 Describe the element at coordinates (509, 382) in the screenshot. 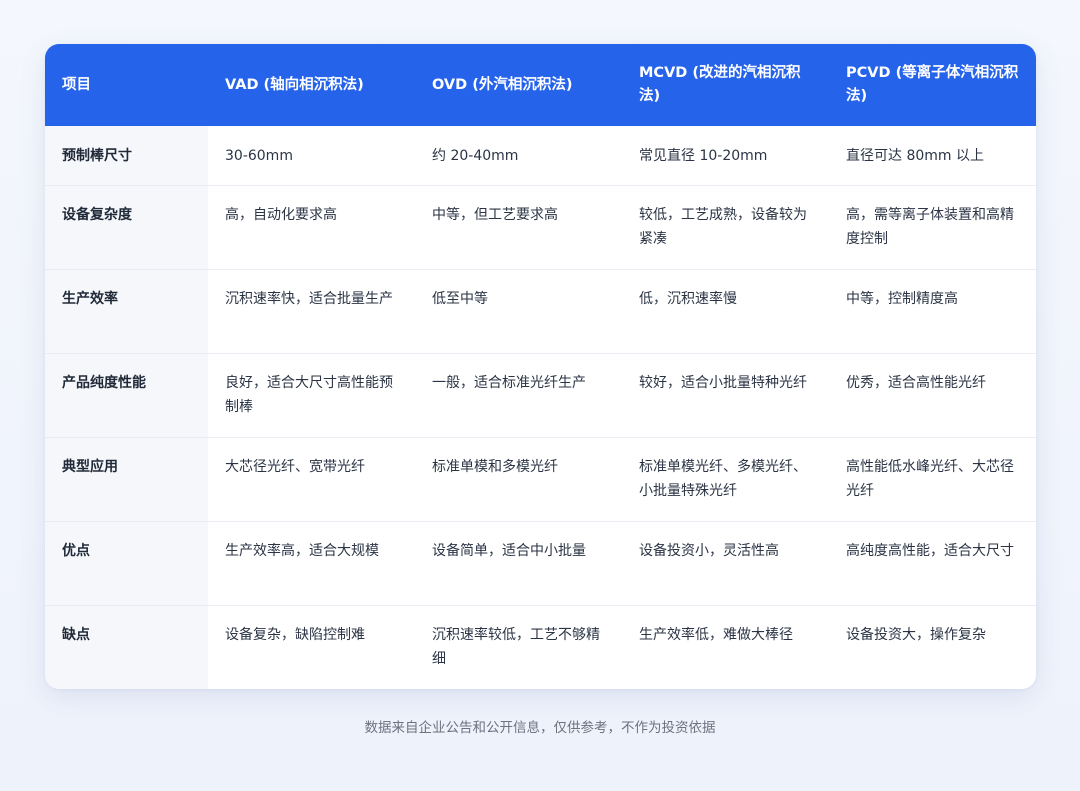

I see `table-cell: 一般，适合标准光纤生产` at that location.